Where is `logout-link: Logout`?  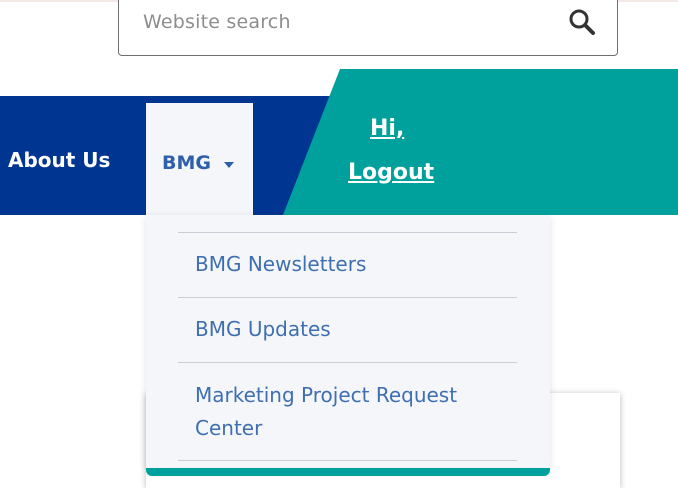 logout-link: Logout is located at coordinates (391, 172).